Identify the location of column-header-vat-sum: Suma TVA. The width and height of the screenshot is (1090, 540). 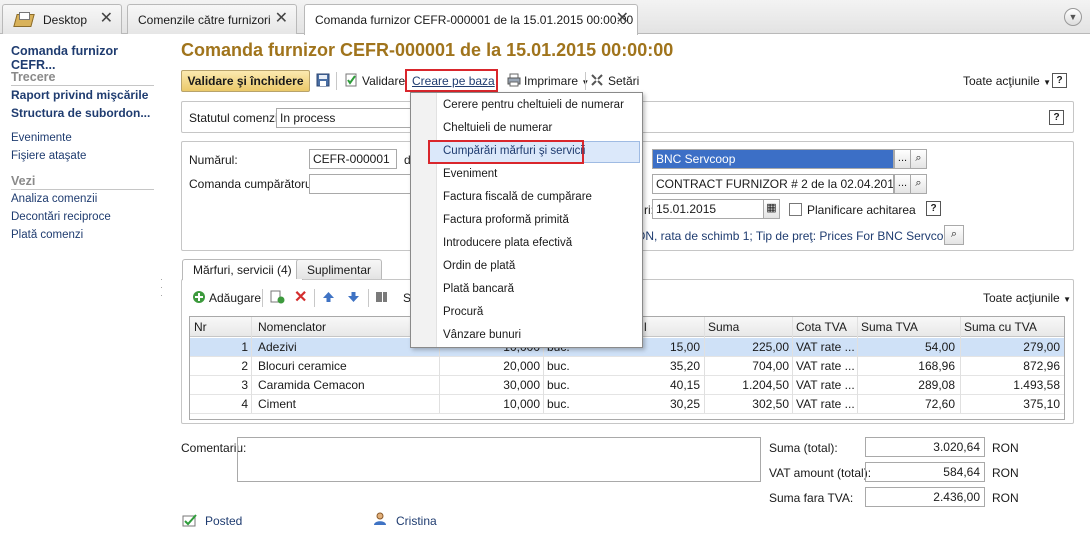
(889, 327).